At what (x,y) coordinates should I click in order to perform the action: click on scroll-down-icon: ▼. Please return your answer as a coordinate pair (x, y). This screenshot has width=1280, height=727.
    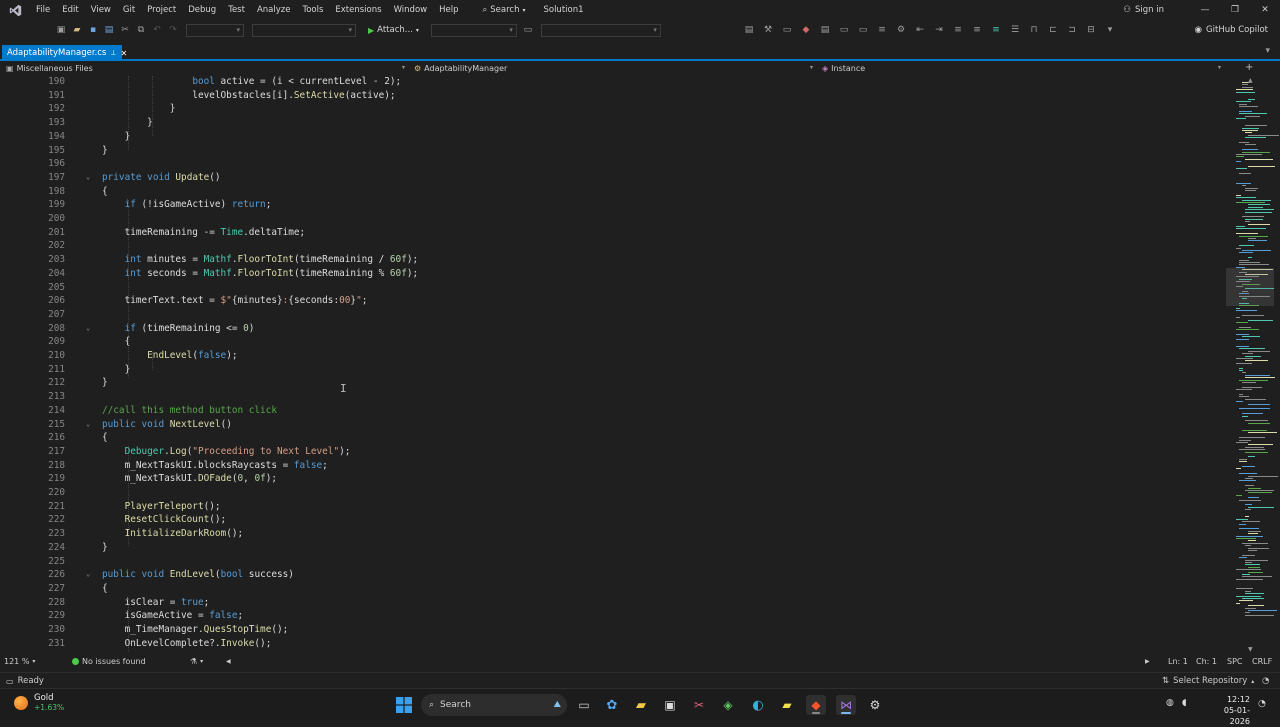
    Looking at the image, I should click on (1250, 649).